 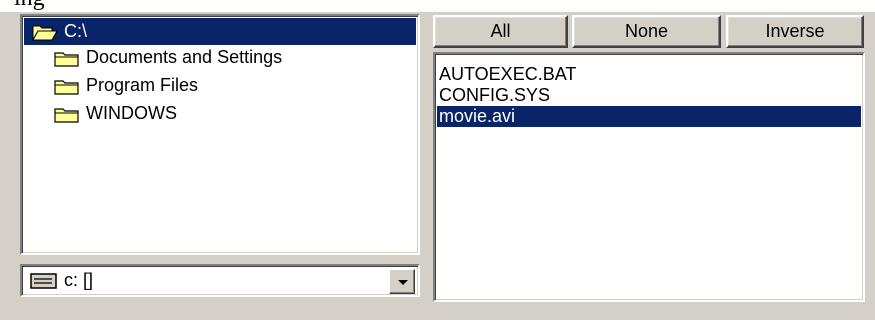 What do you see at coordinates (220, 31) in the screenshot?
I see `tree-item-root: C:\` at bounding box center [220, 31].